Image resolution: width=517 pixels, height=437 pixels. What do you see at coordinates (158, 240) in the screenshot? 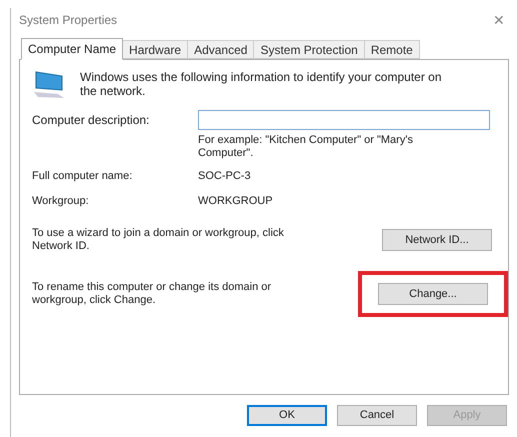
I see `instruction-text: To use a wizard to join a domain or workgroup, click Network ID.` at bounding box center [158, 240].